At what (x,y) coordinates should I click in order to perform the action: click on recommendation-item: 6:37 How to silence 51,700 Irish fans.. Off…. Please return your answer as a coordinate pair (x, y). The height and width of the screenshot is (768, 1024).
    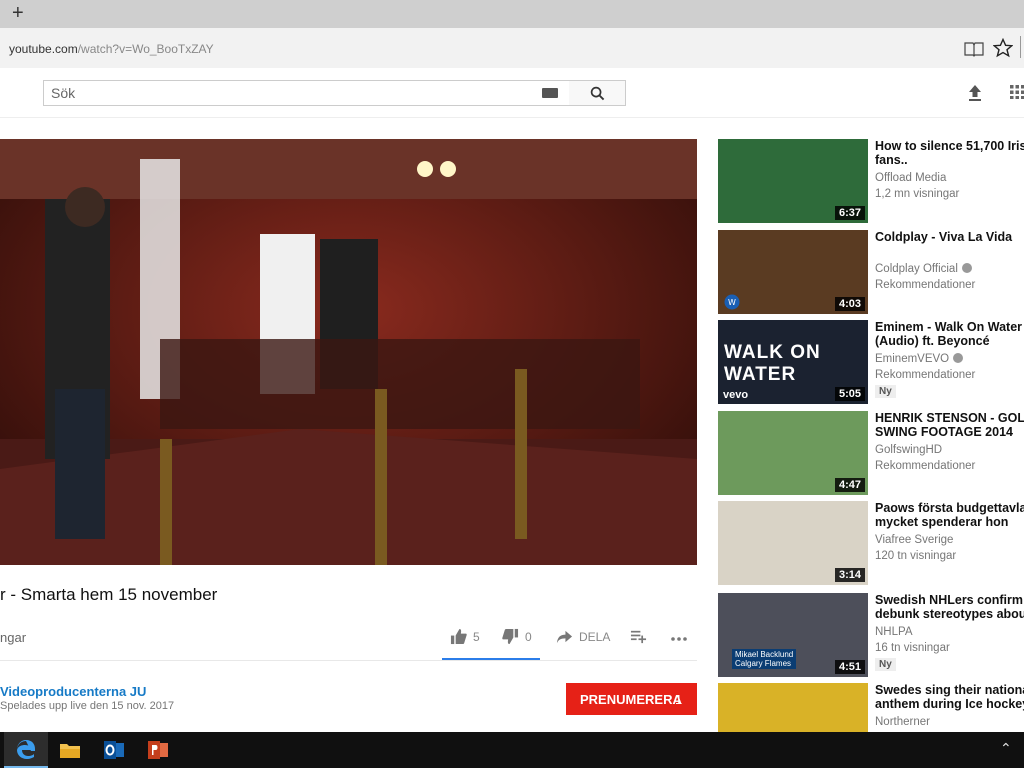
    Looking at the image, I should click on (871, 181).